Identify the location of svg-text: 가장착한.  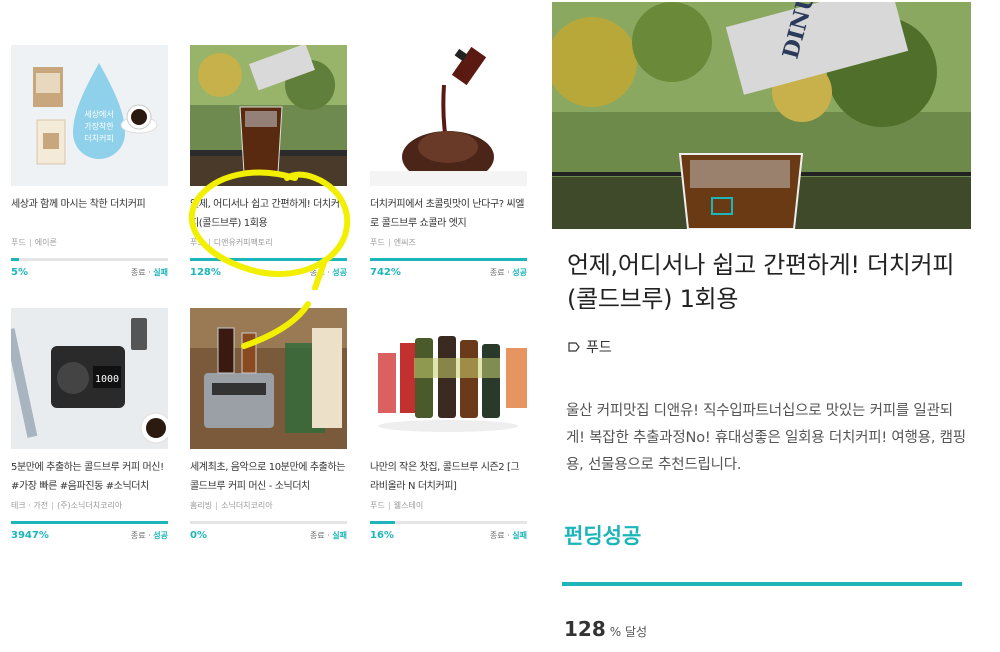
(99, 126).